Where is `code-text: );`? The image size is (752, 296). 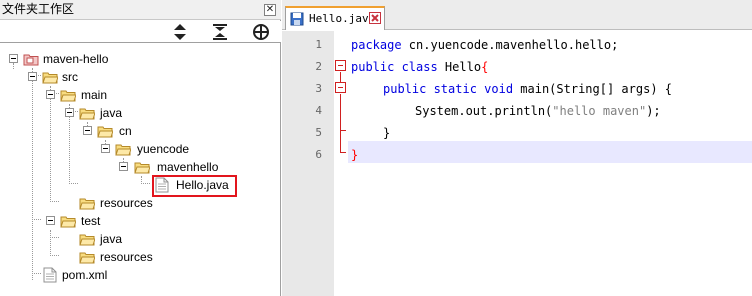
code-text: ); is located at coordinates (653, 111).